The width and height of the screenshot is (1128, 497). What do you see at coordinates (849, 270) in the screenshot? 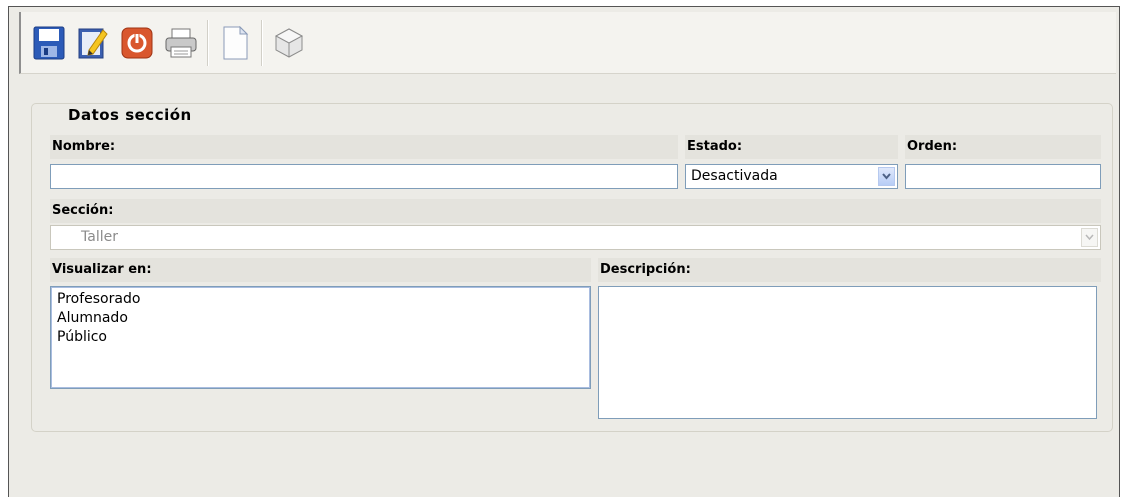
I see `descripcion-label: Descripción:` at bounding box center [849, 270].